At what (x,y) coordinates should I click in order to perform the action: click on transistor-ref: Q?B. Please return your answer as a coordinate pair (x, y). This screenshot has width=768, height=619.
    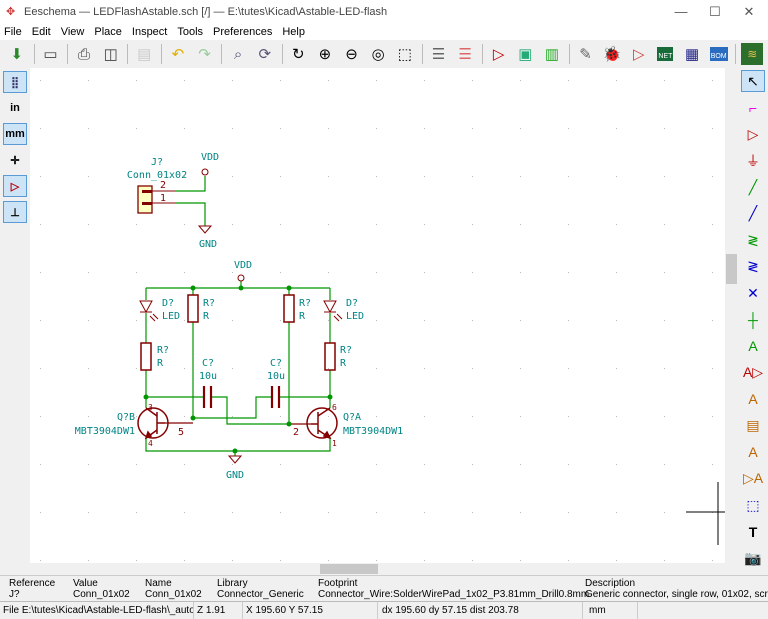
    Looking at the image, I should click on (126, 417).